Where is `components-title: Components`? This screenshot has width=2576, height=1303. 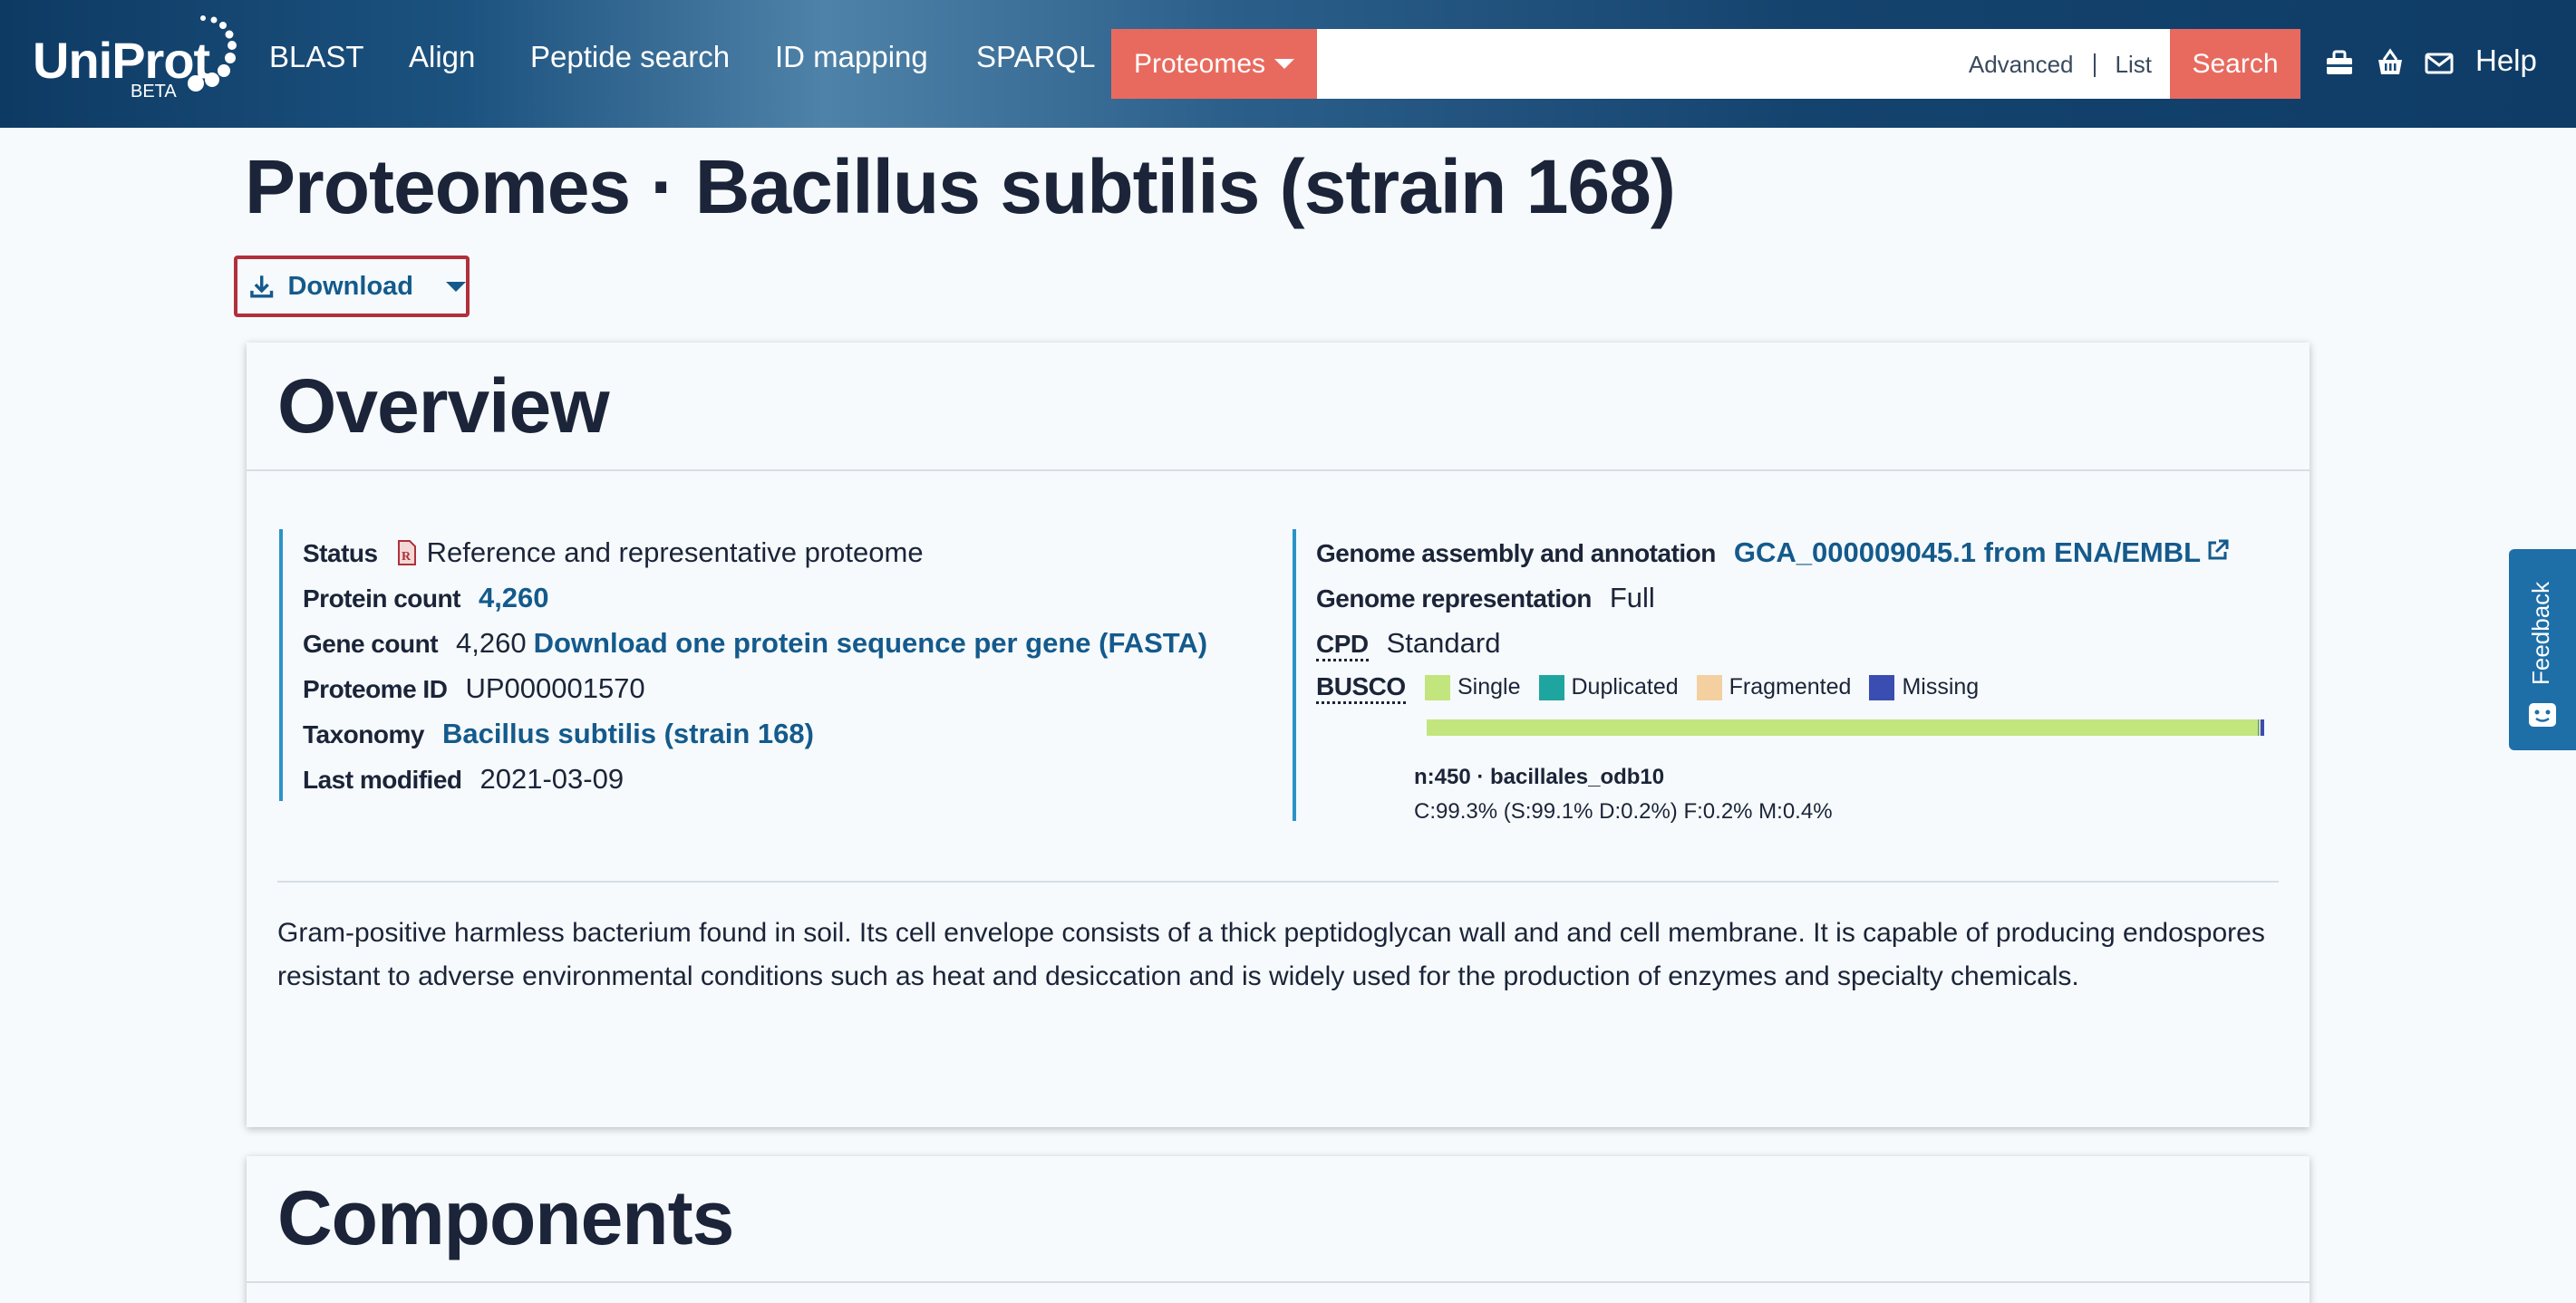
components-title: Components is located at coordinates (505, 1217).